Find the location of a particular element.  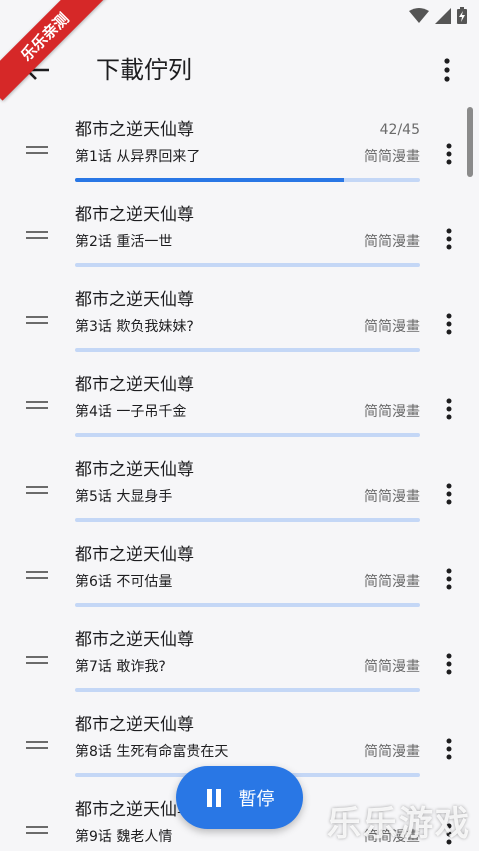

pause-label: 暫停 is located at coordinates (256, 799).